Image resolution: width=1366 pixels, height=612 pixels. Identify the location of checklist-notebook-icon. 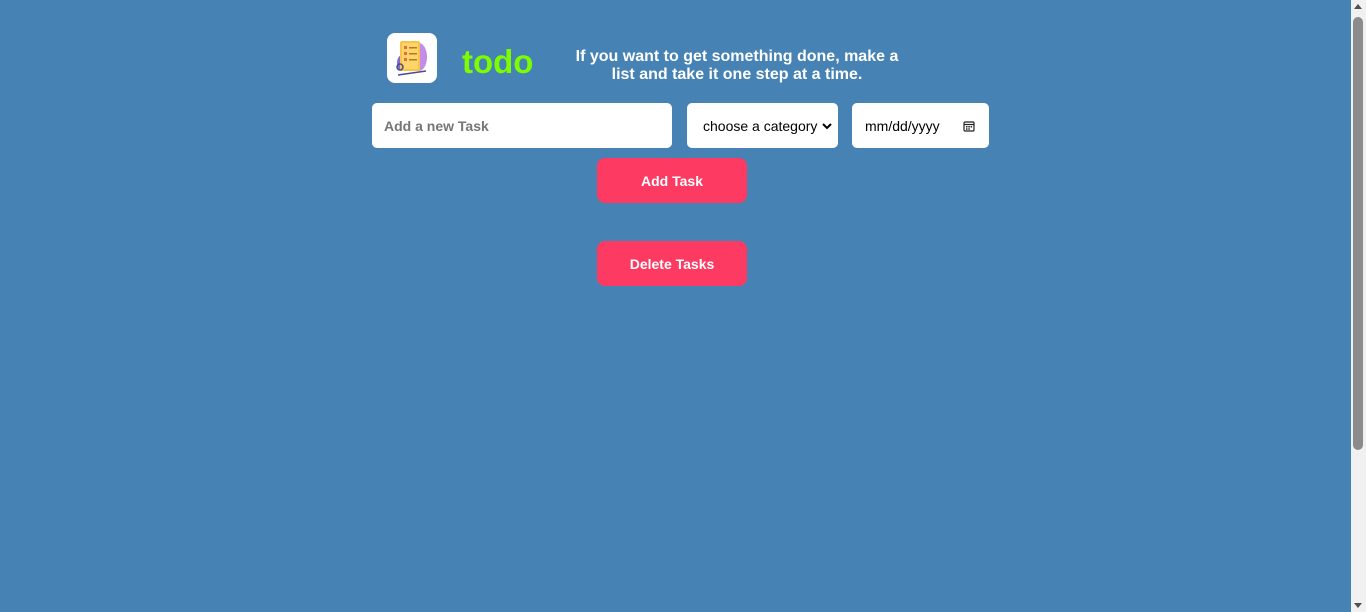
(411, 58).